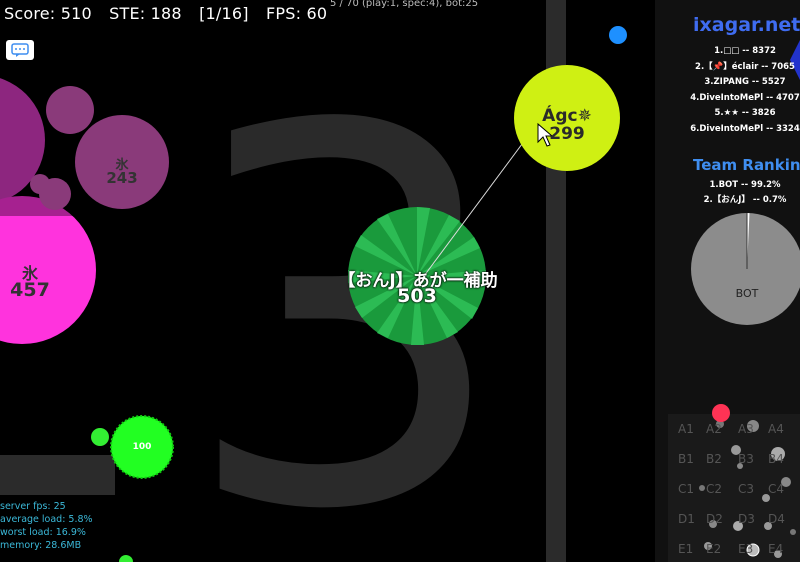 Image resolution: width=800 pixels, height=562 pixels. What do you see at coordinates (567, 134) in the screenshot?
I see `yellow-cell-mass: 299` at bounding box center [567, 134].